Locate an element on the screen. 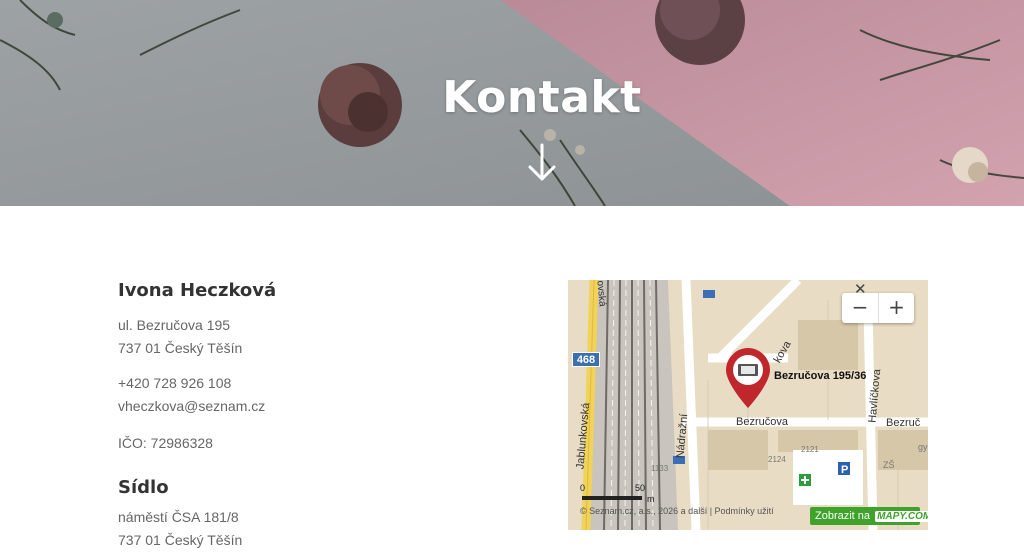 The image size is (1024, 560). scale-label-fifty: 50 is located at coordinates (640, 488).